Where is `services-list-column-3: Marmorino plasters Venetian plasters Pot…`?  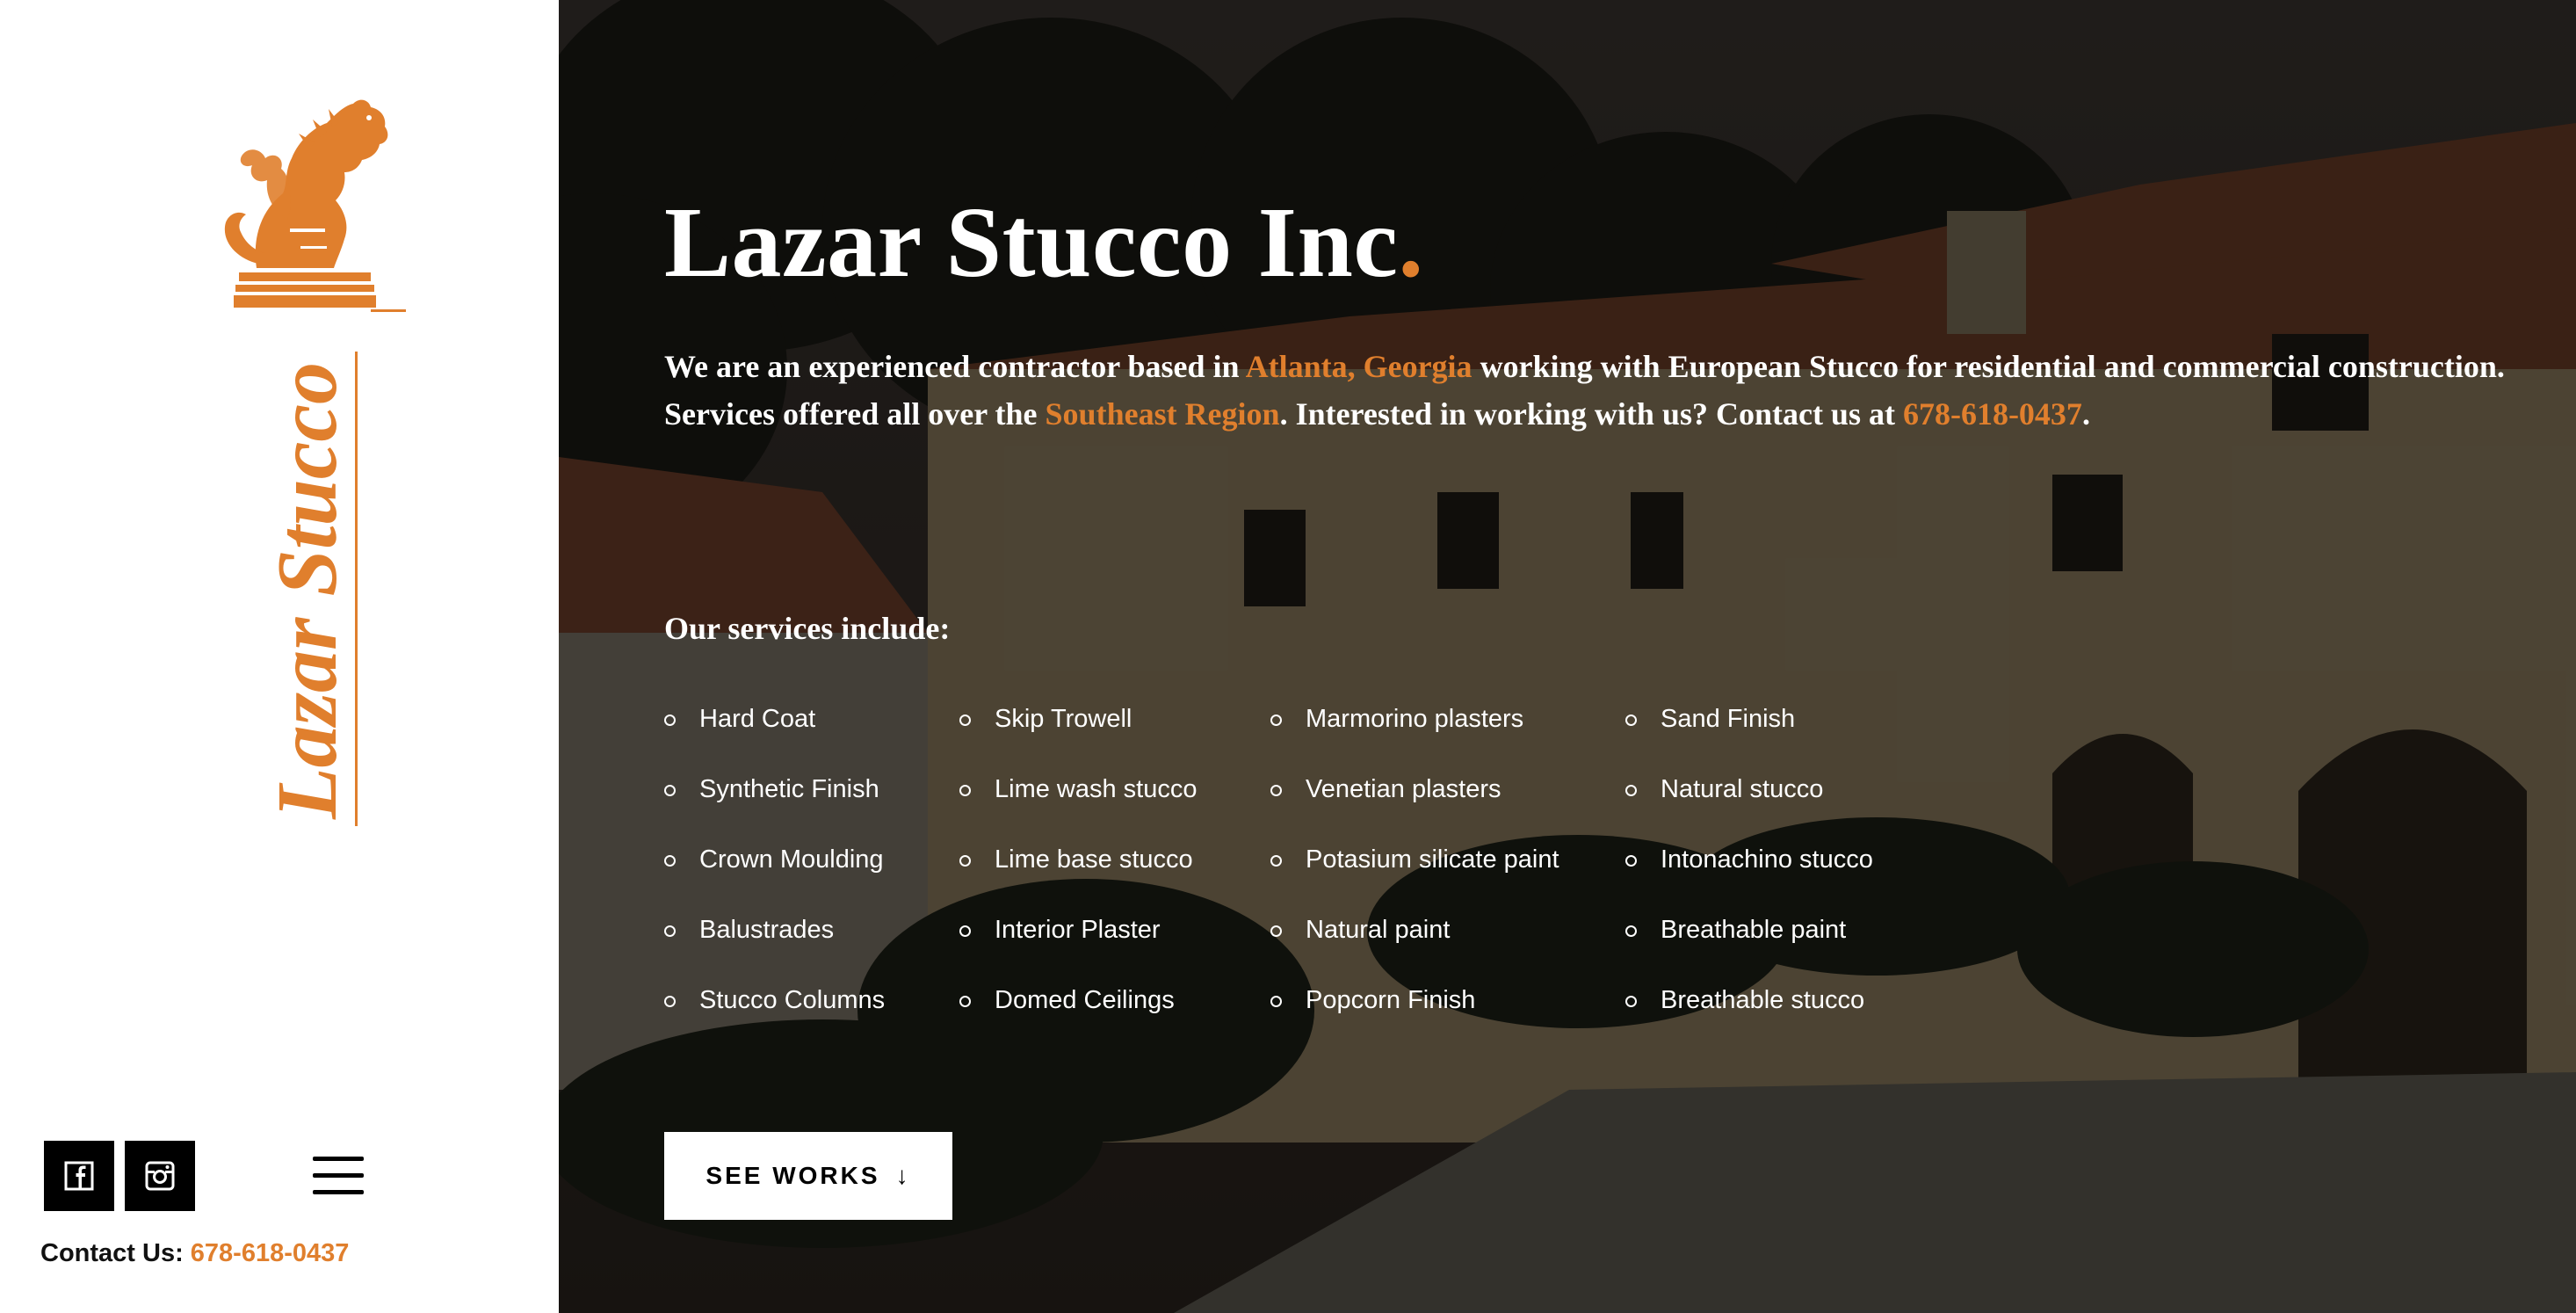 services-list-column-3: Marmorino plasters Venetian plasters Pot… is located at coordinates (1414, 877).